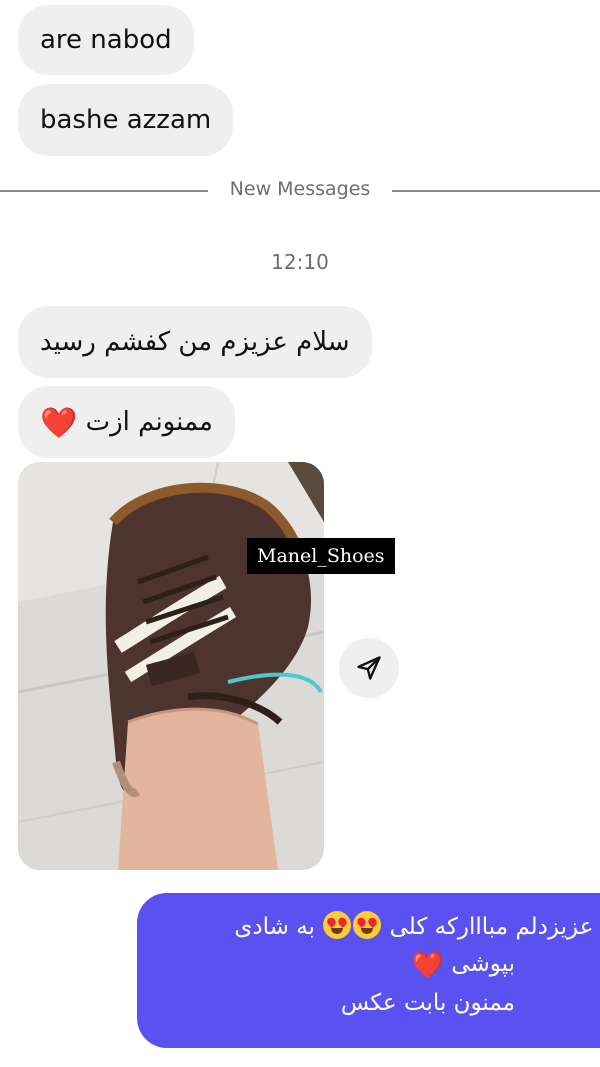 This screenshot has width=600, height=1067. I want to click on share-button, so click(369, 668).